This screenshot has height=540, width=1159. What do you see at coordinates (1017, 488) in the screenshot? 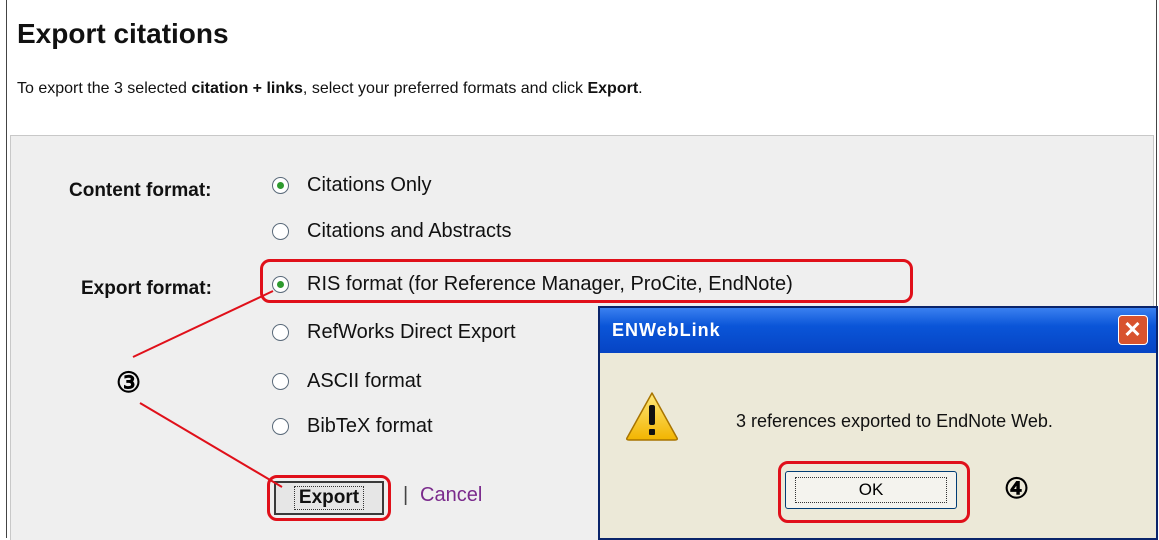
I see `step4-marker: ④` at bounding box center [1017, 488].